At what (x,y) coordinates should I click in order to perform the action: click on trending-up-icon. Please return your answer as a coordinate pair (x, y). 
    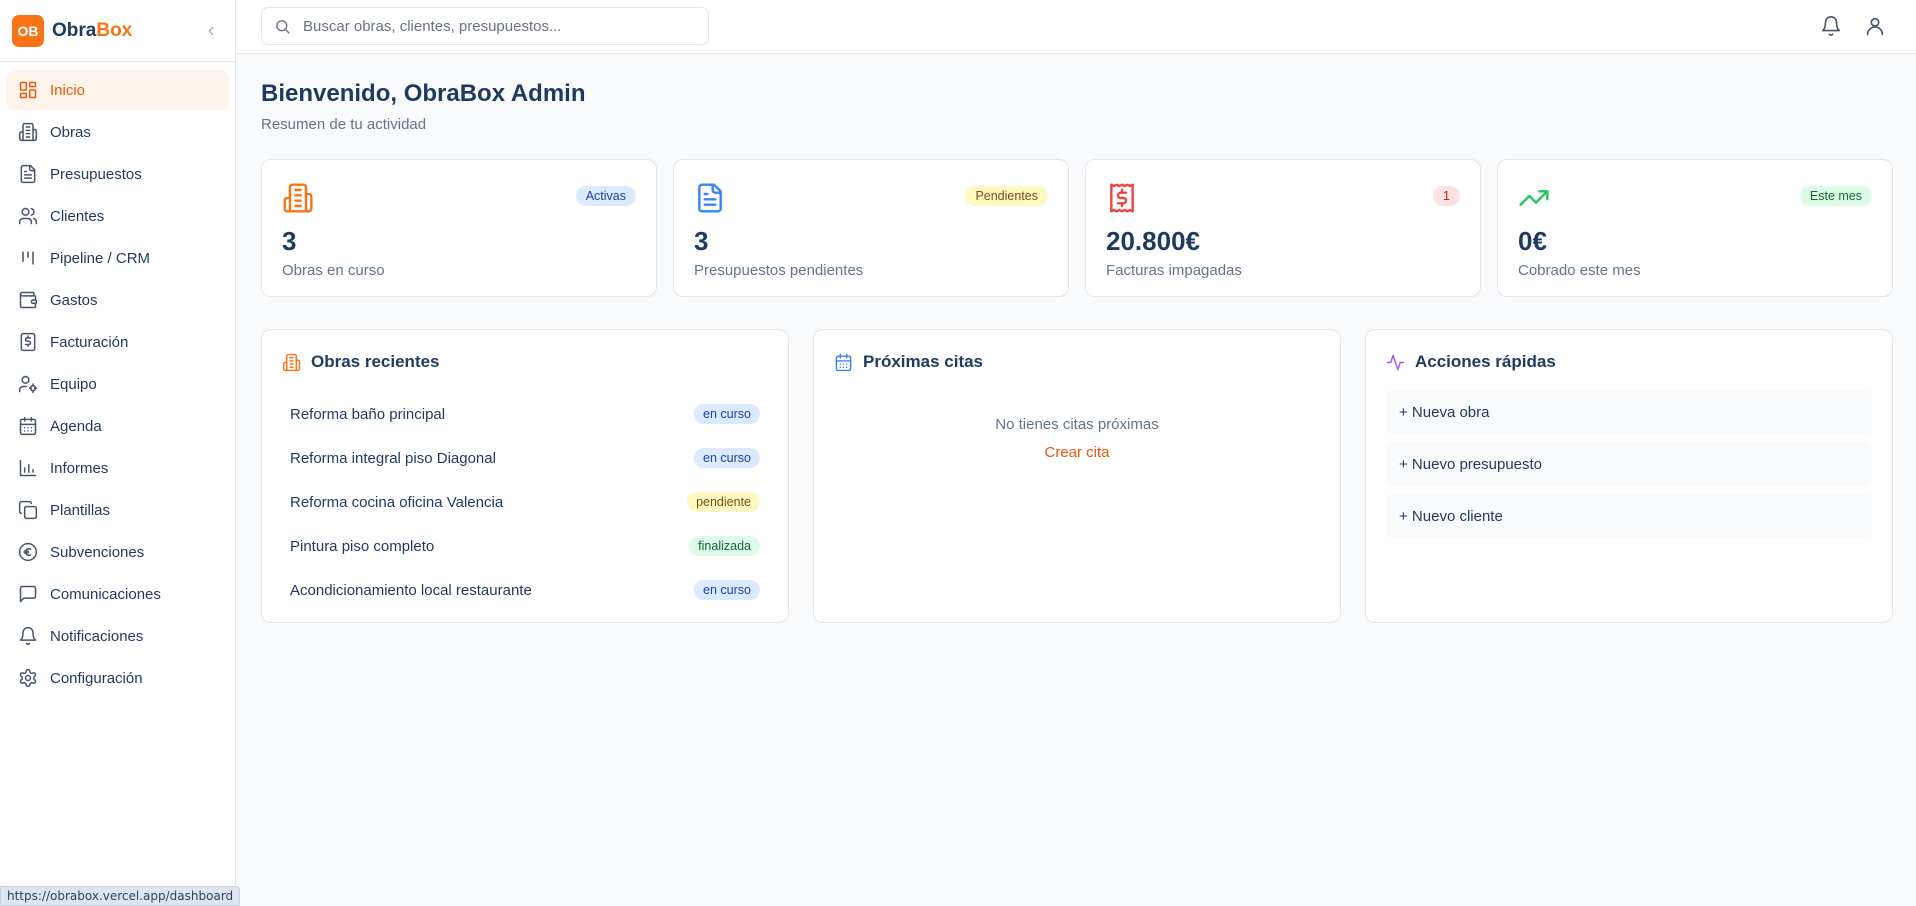
    Looking at the image, I should click on (1534, 198).